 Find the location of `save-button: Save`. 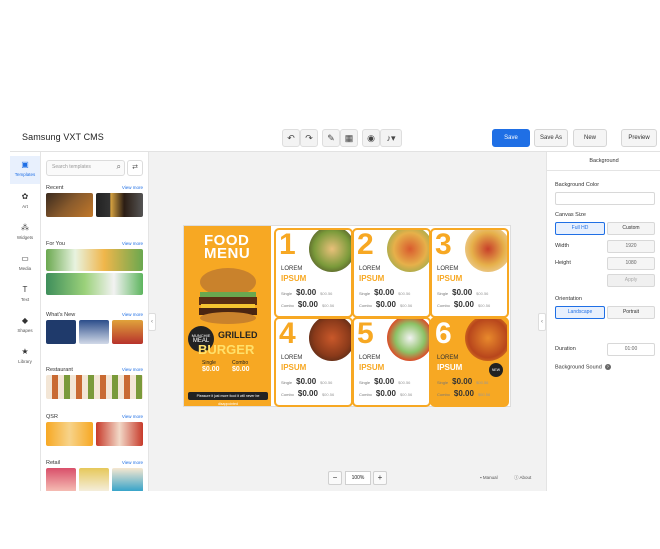

save-button: Save is located at coordinates (511, 138).